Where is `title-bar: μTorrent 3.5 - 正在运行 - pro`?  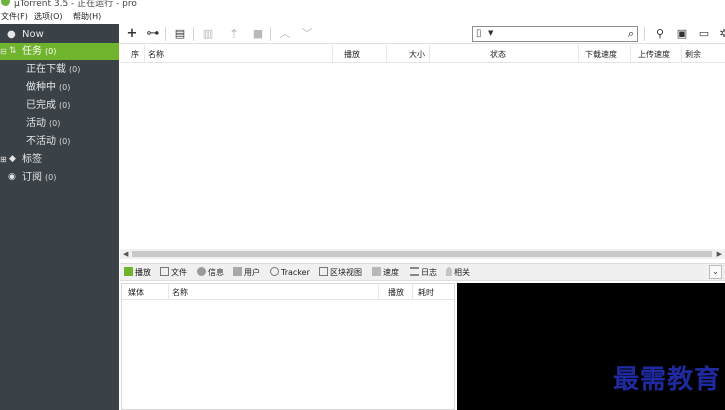 title-bar: μTorrent 3.5 - 正在运行 - pro is located at coordinates (362, 5).